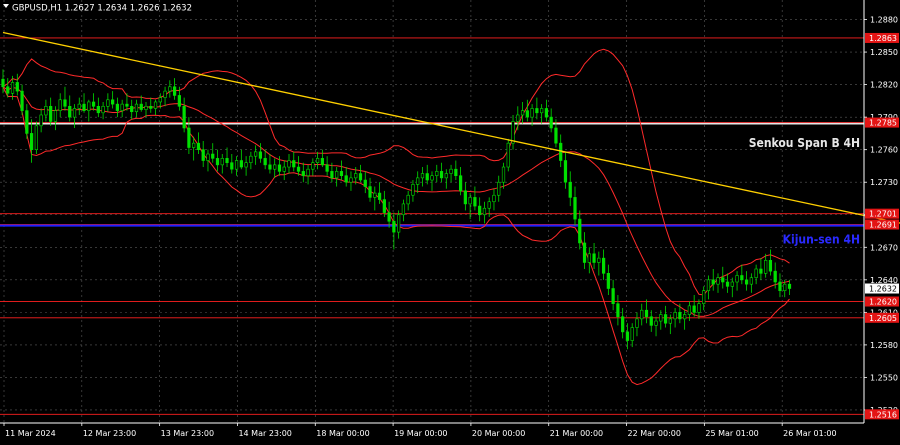 Image resolution: width=900 pixels, height=445 pixels. I want to click on x-tick-label-9: 25 Mar 01:00, so click(731, 433).